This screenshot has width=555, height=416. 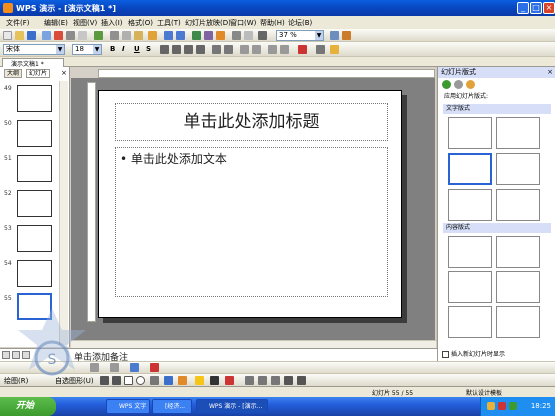 What do you see at coordinates (26, 355) in the screenshot?
I see `slideshow-view-icon` at bounding box center [26, 355].